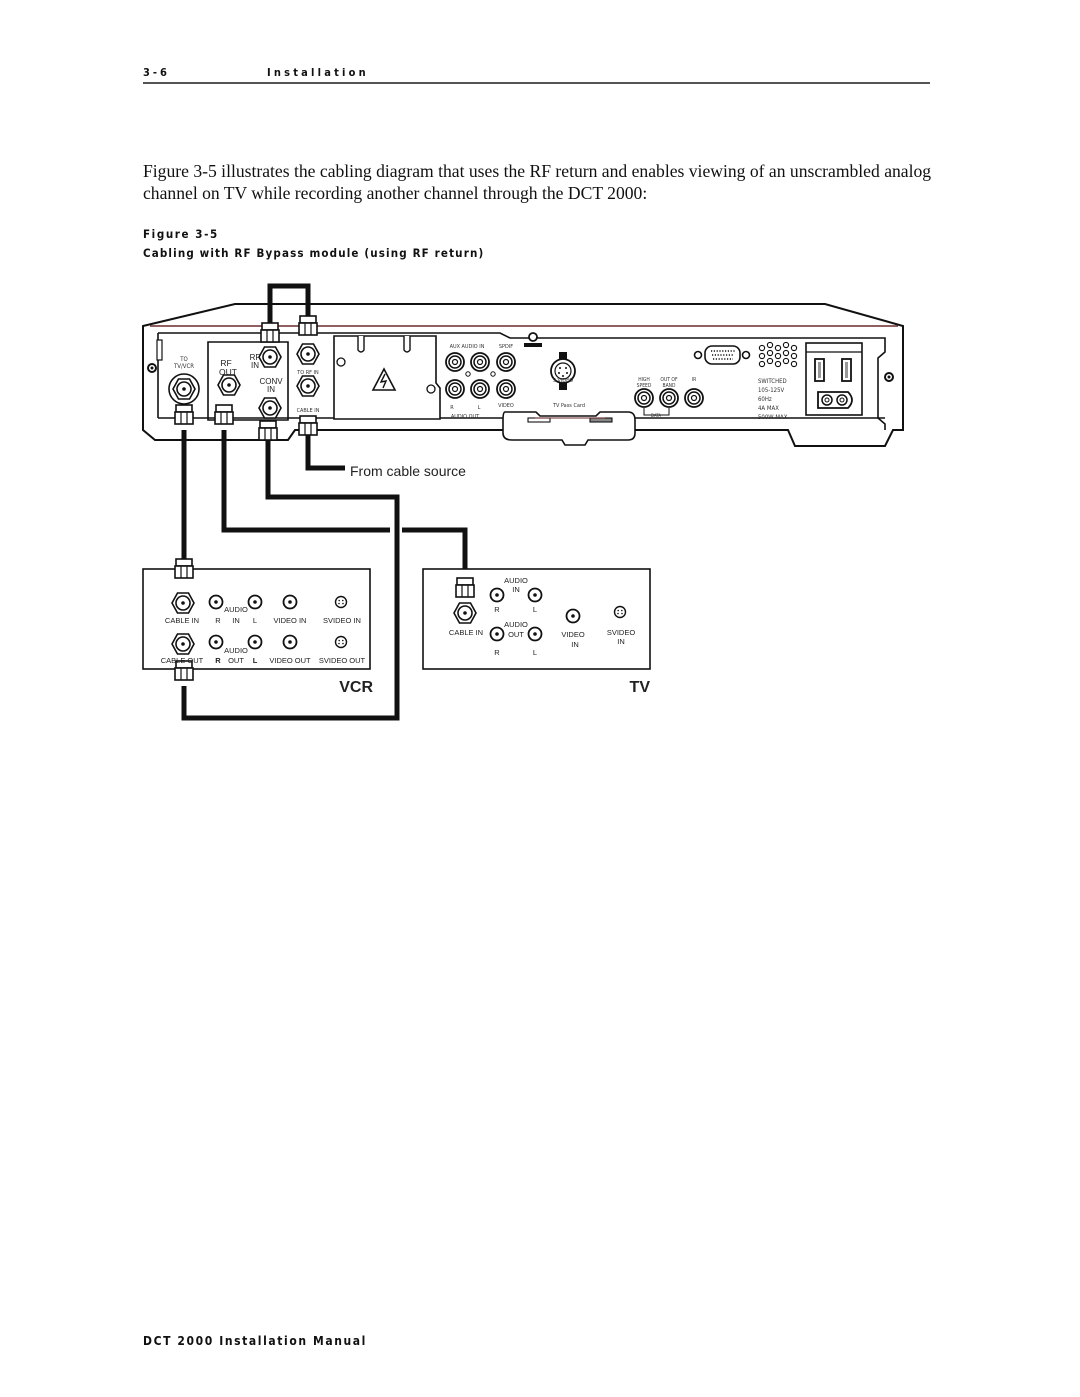 Image resolution: width=1080 pixels, height=1397 pixels. What do you see at coordinates (342, 660) in the screenshot?
I see `vcr-label-svideo-out: SVIDEO OUT` at bounding box center [342, 660].